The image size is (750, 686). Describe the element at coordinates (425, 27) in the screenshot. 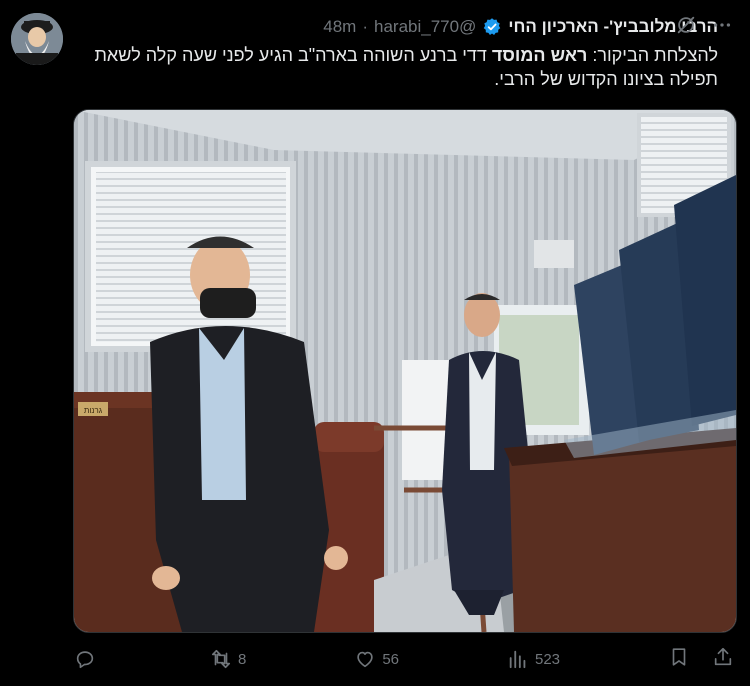

I see `handle: @harabi_770` at that location.